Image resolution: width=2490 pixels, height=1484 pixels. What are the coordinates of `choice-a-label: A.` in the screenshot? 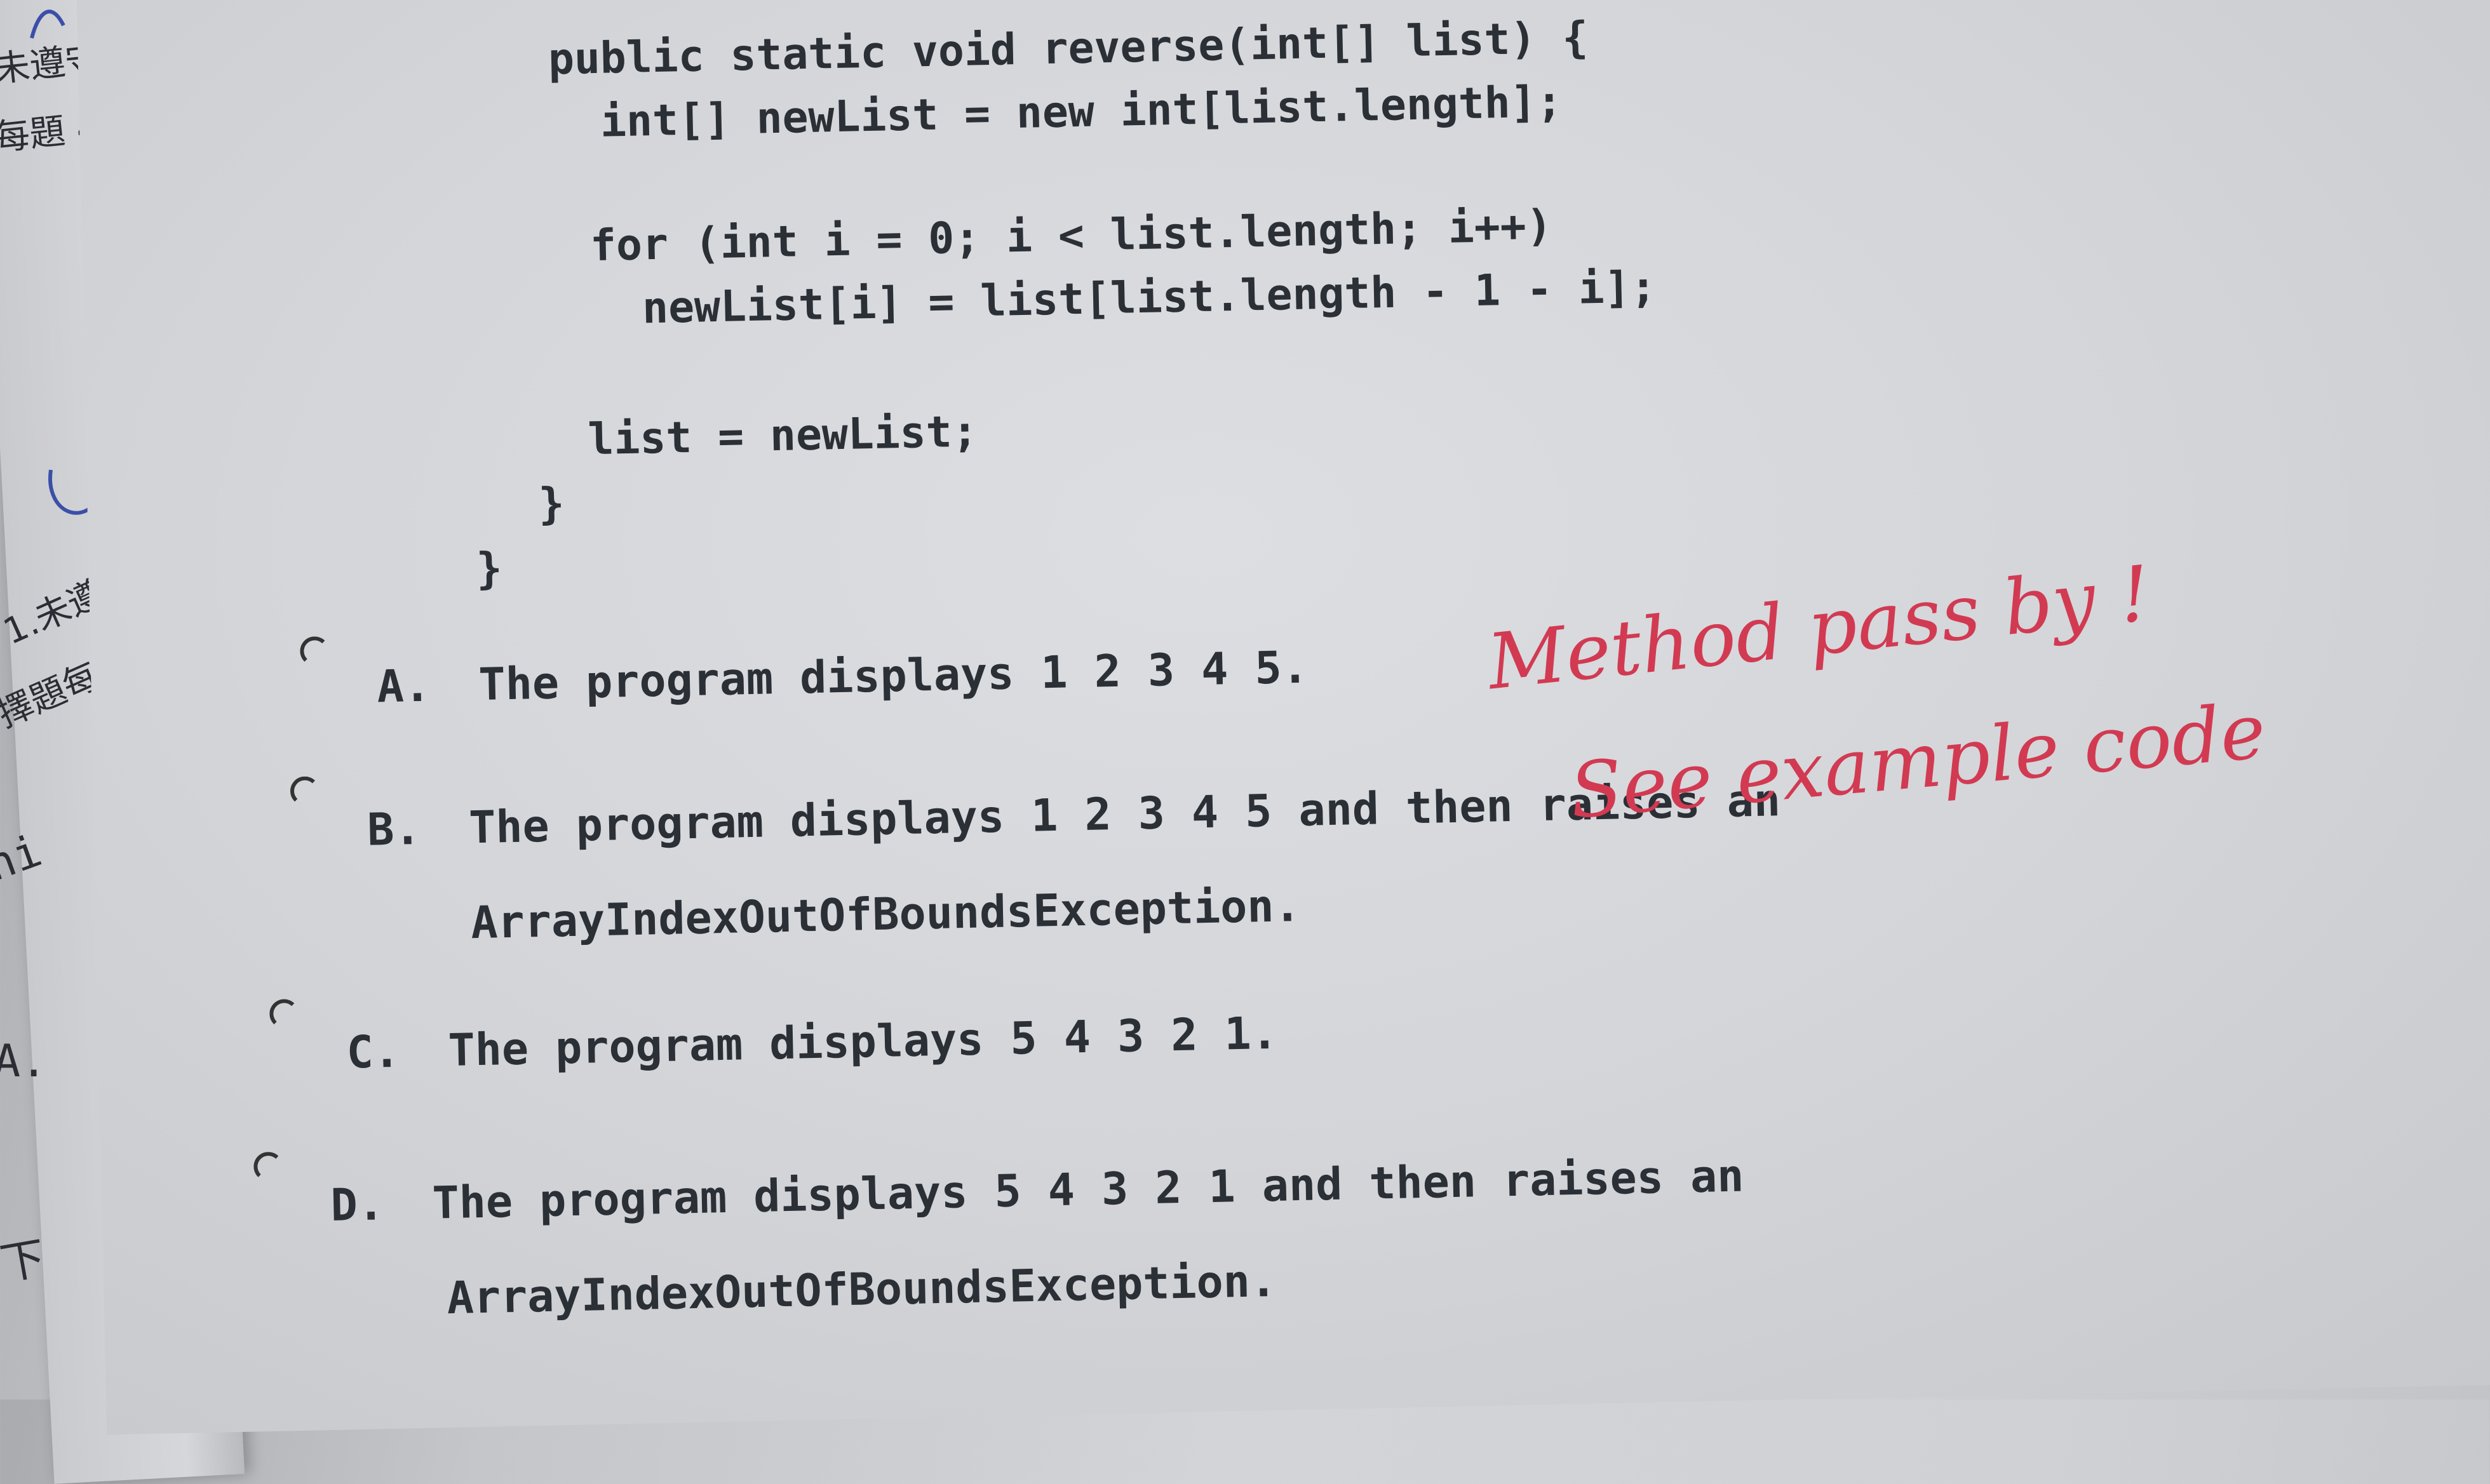 It's located at (403, 686).